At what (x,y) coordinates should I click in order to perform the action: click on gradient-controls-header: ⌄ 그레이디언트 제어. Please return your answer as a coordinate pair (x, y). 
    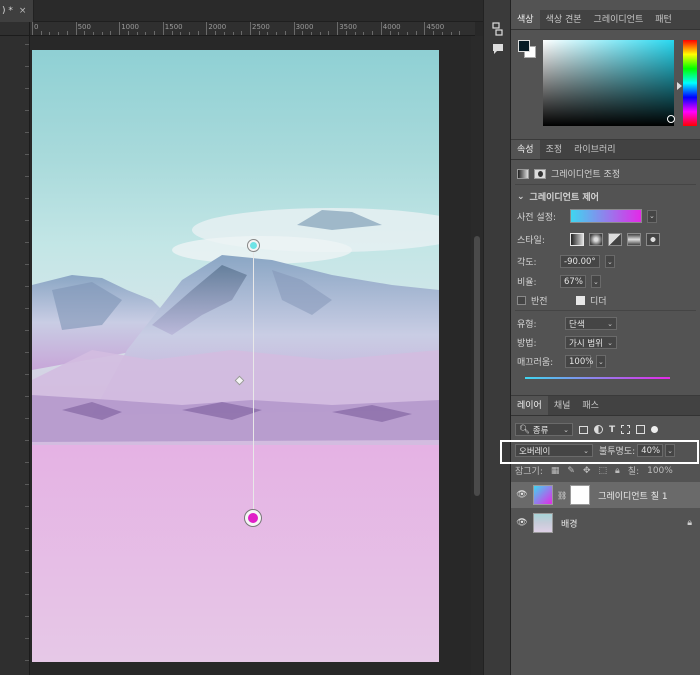
    Looking at the image, I should click on (558, 197).